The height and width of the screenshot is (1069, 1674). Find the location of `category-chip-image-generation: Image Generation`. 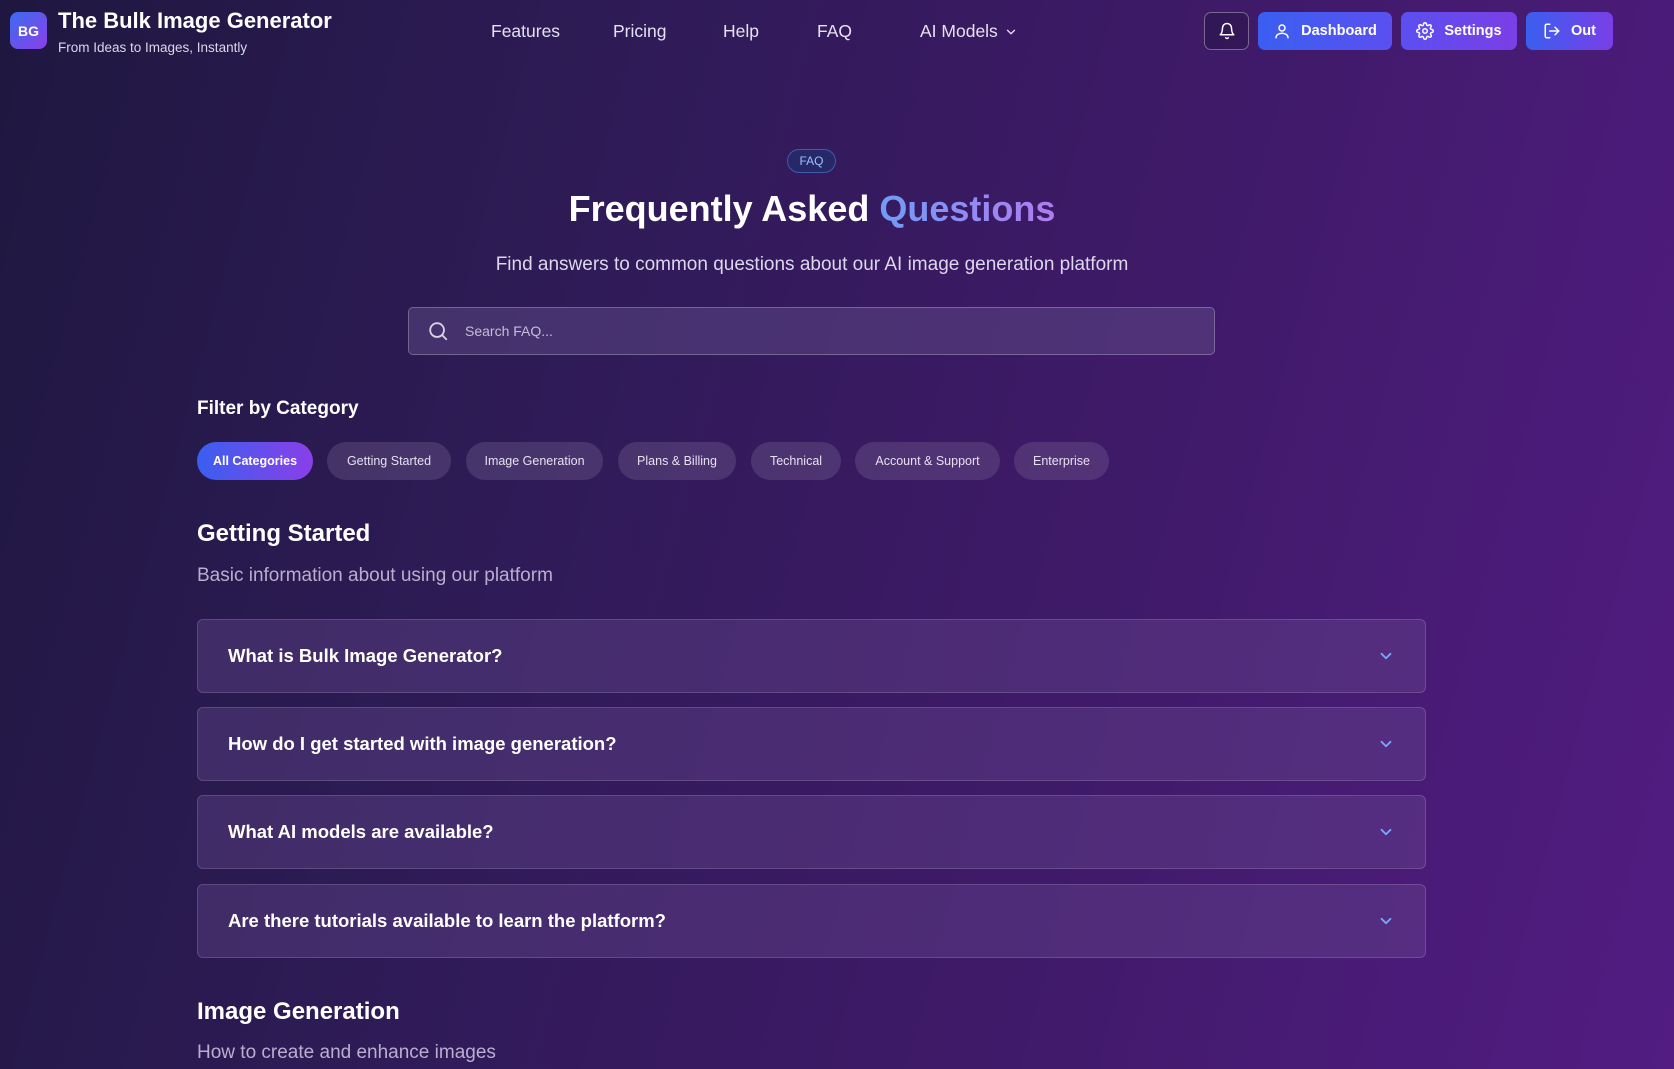

category-chip-image-generation: Image Generation is located at coordinates (534, 461).